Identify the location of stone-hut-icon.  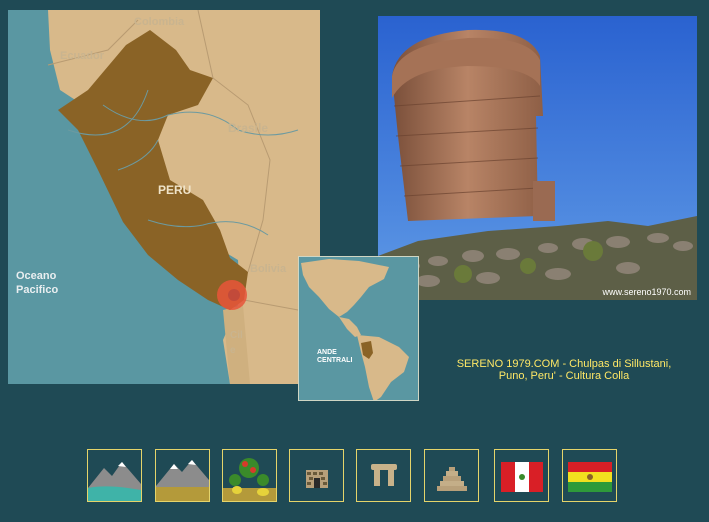
(316, 475).